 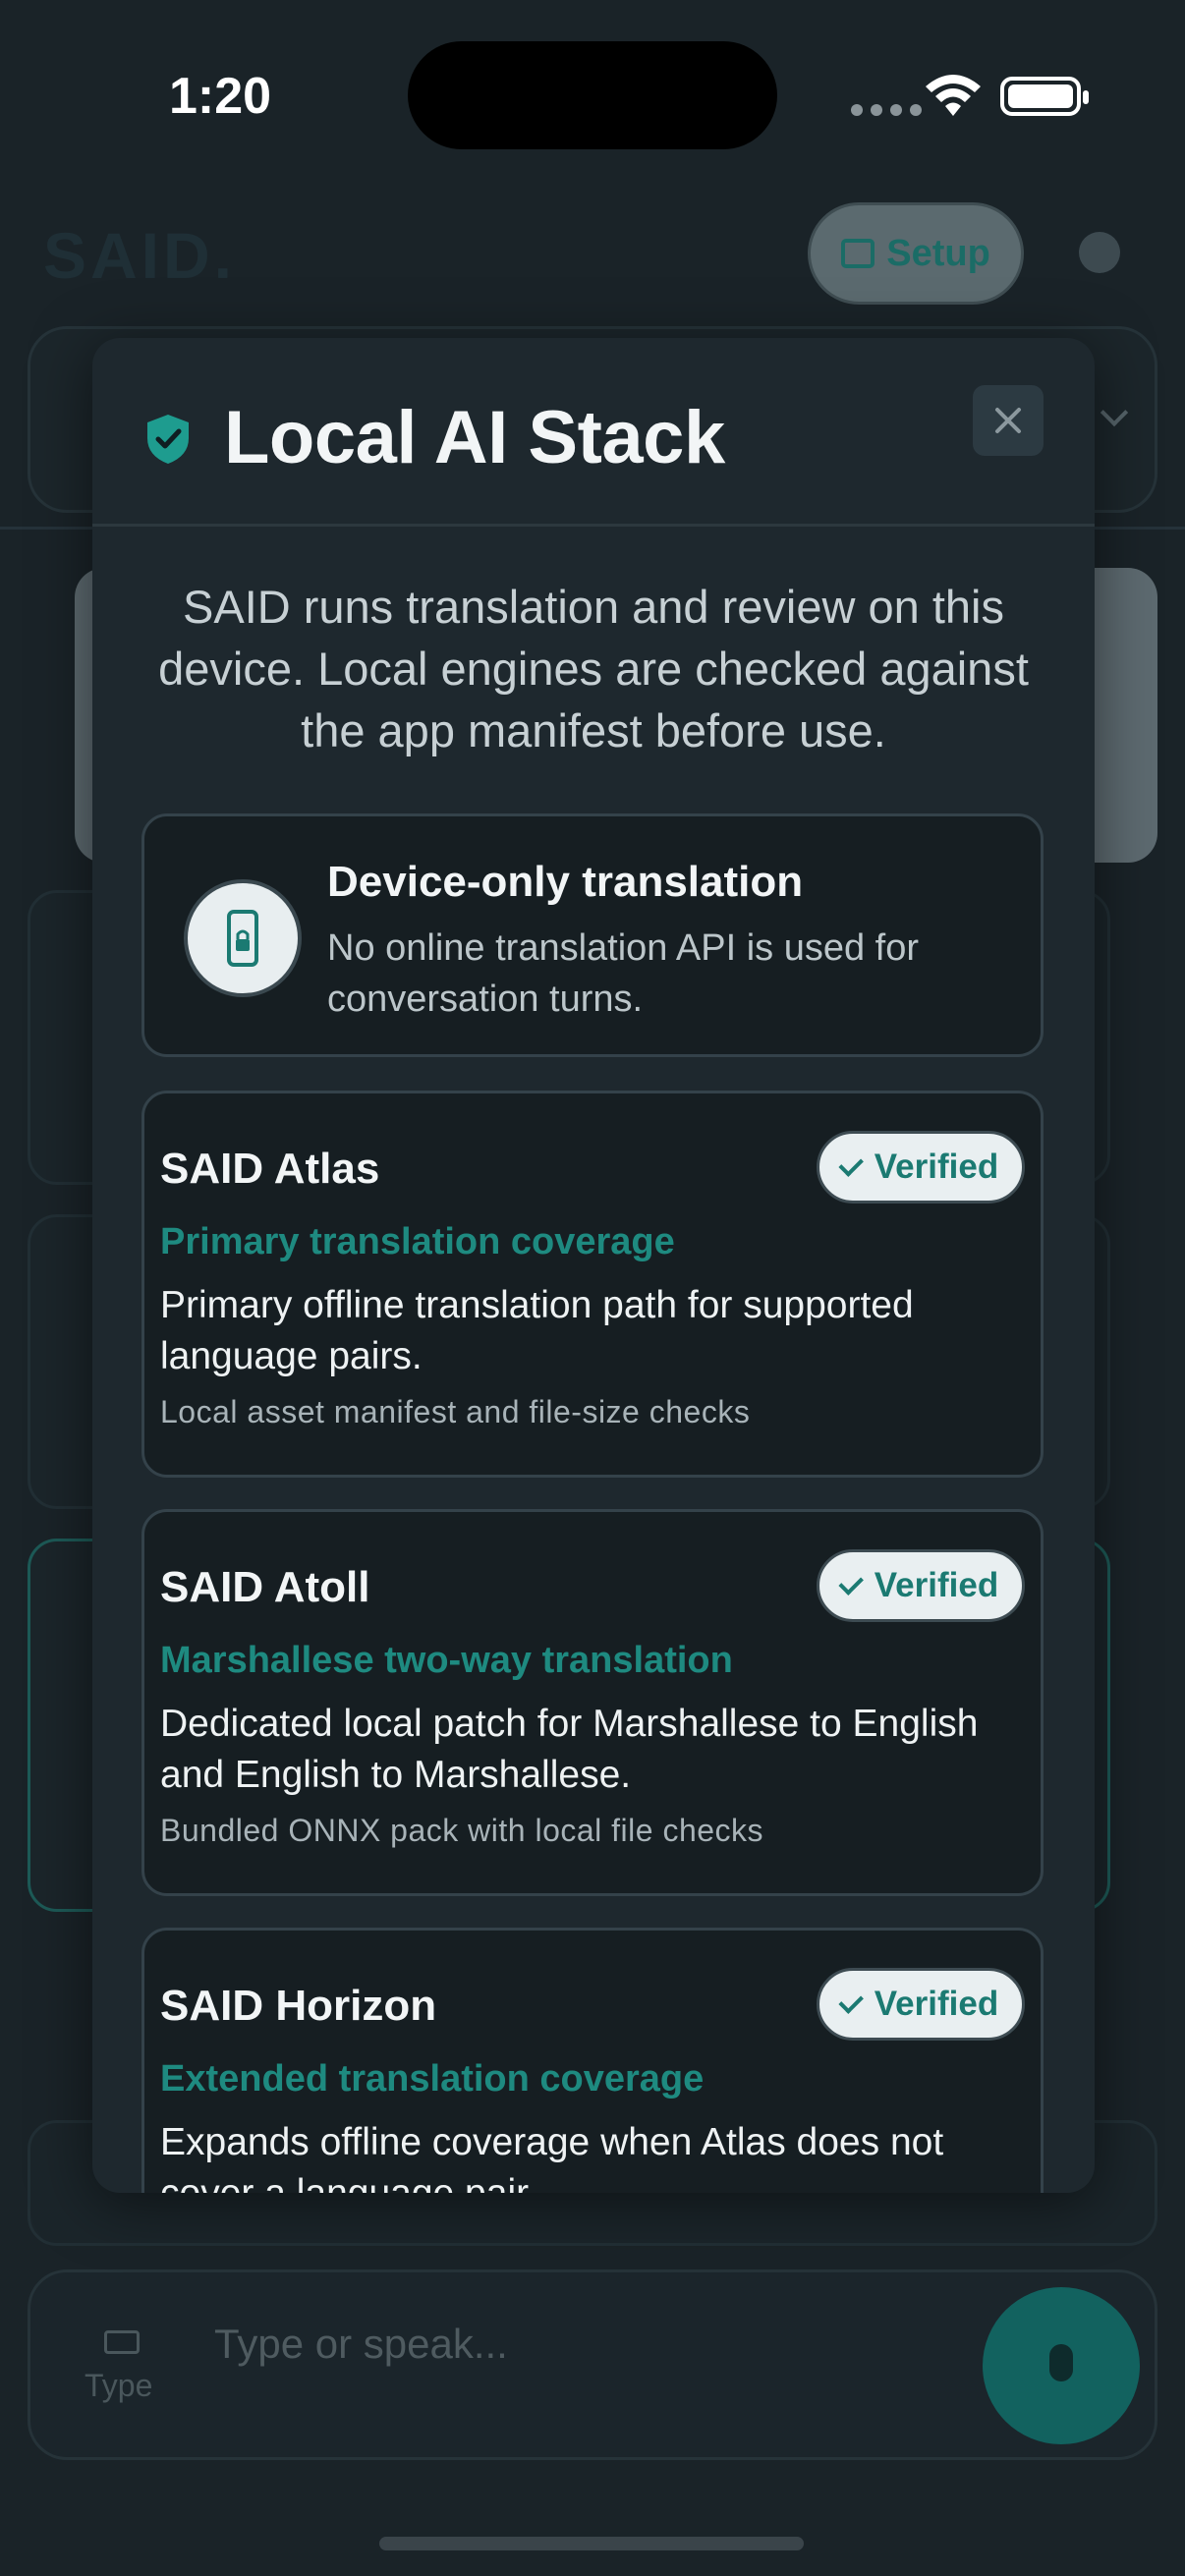 I want to click on engine-tag: Extended translation coverage, so click(x=433, y=2079).